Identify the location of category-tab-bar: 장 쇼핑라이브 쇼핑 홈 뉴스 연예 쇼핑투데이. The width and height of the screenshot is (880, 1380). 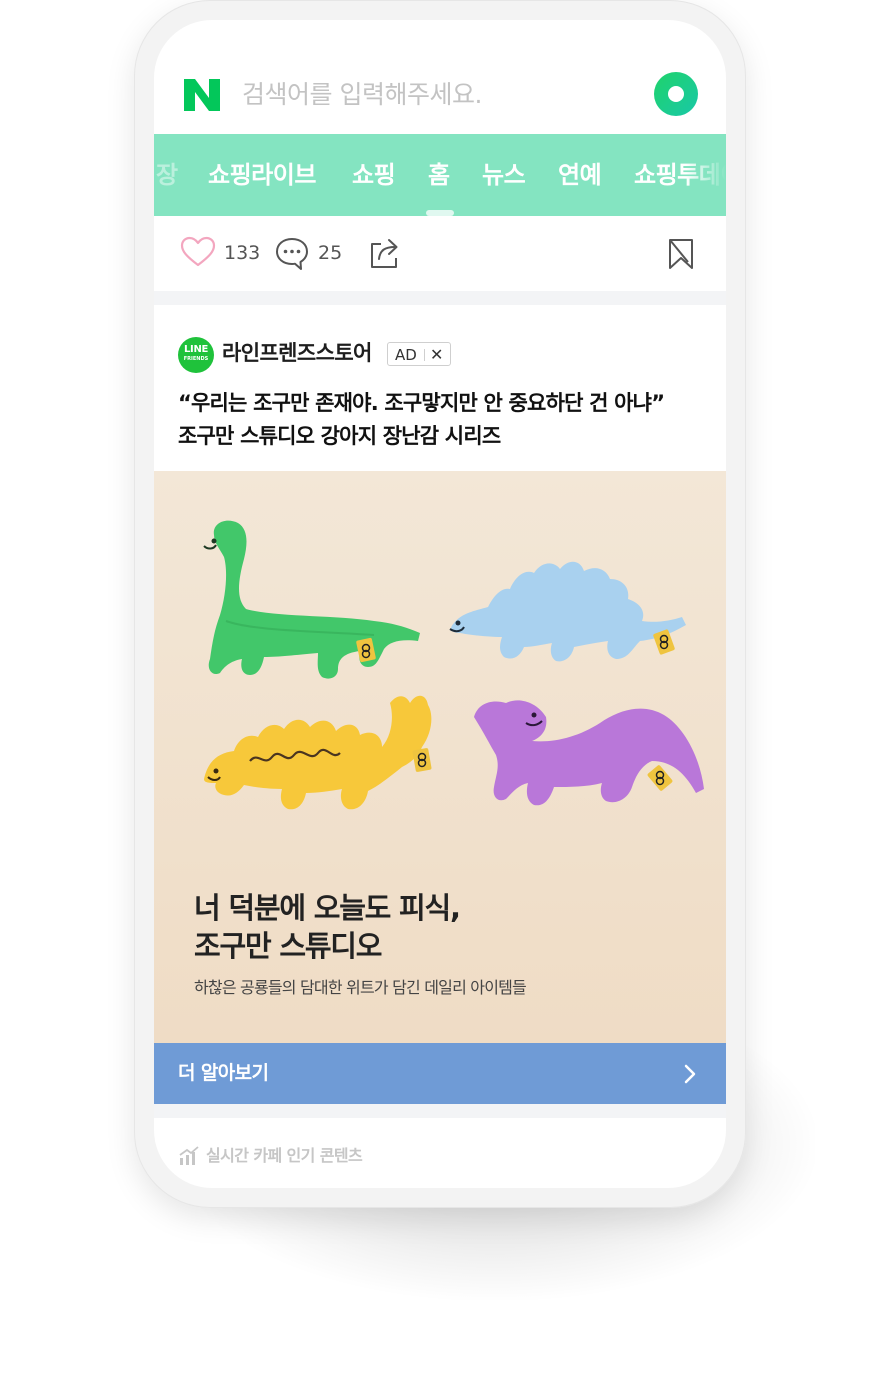
(440, 175).